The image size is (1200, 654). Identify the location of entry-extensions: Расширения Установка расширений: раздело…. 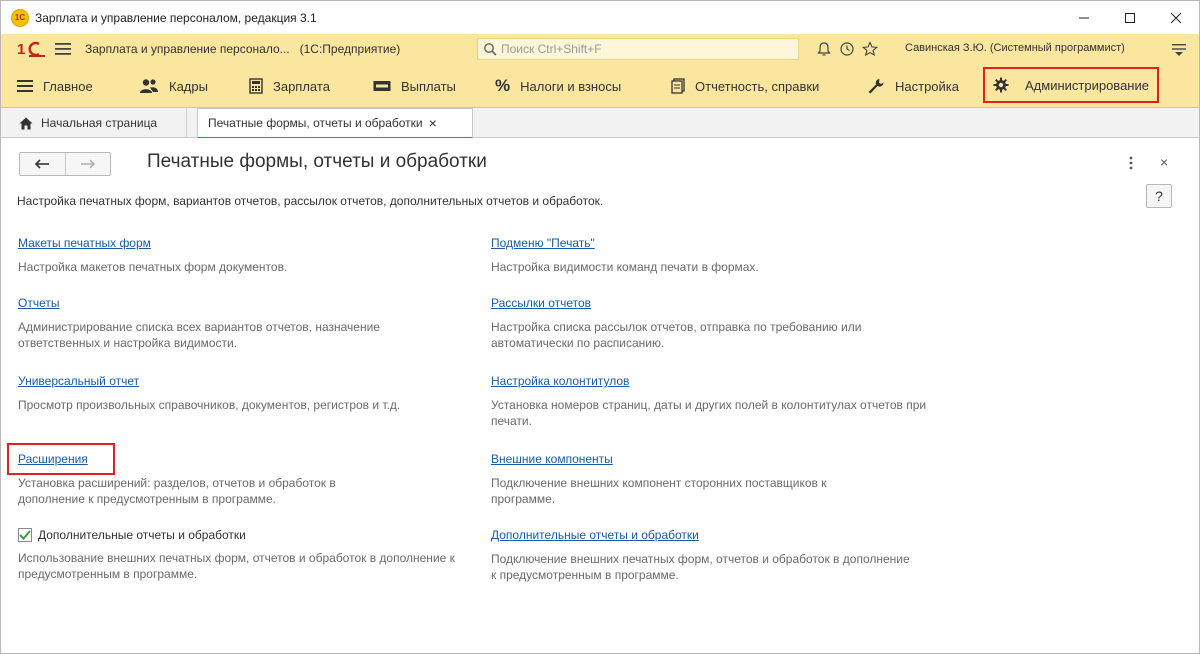
(208, 479).